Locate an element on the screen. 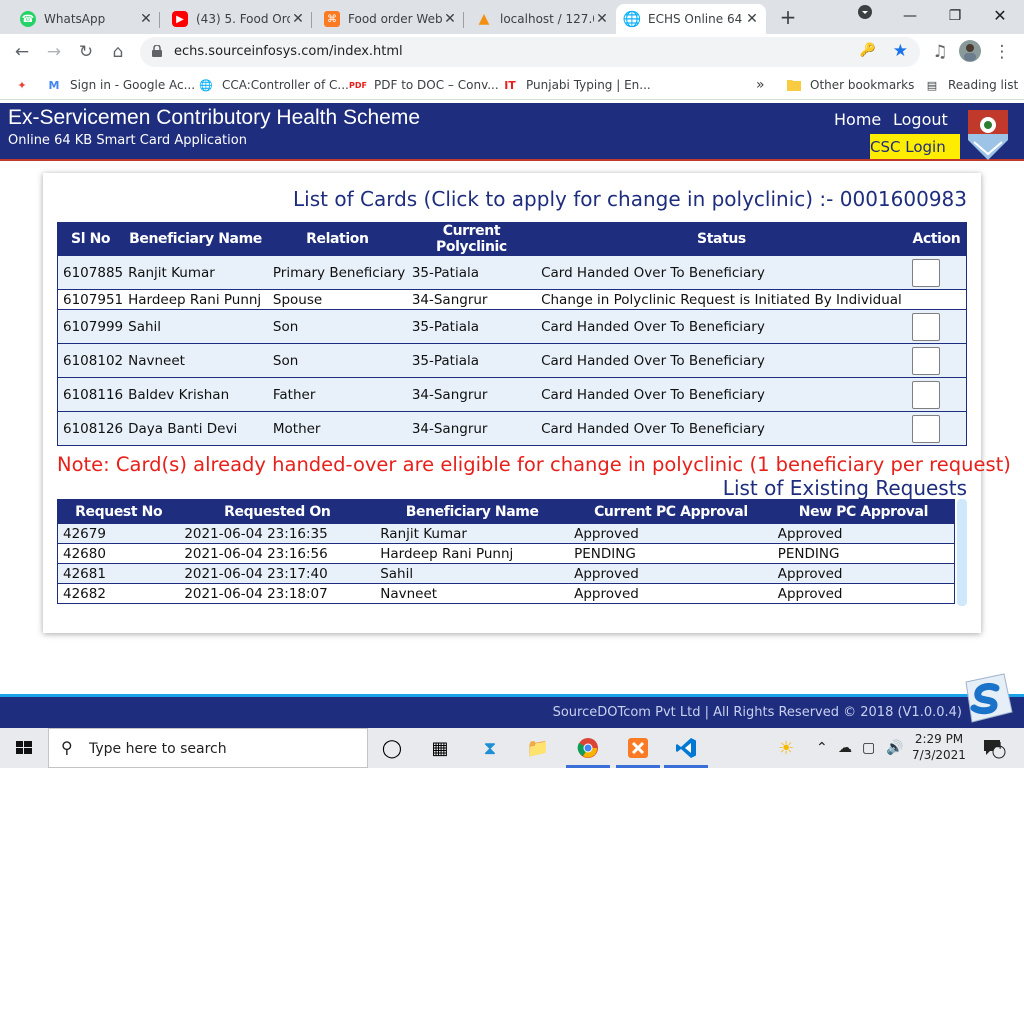 This screenshot has width=1024, height=1024. other-bookmarks-folder: Other bookmarks is located at coordinates (850, 85).